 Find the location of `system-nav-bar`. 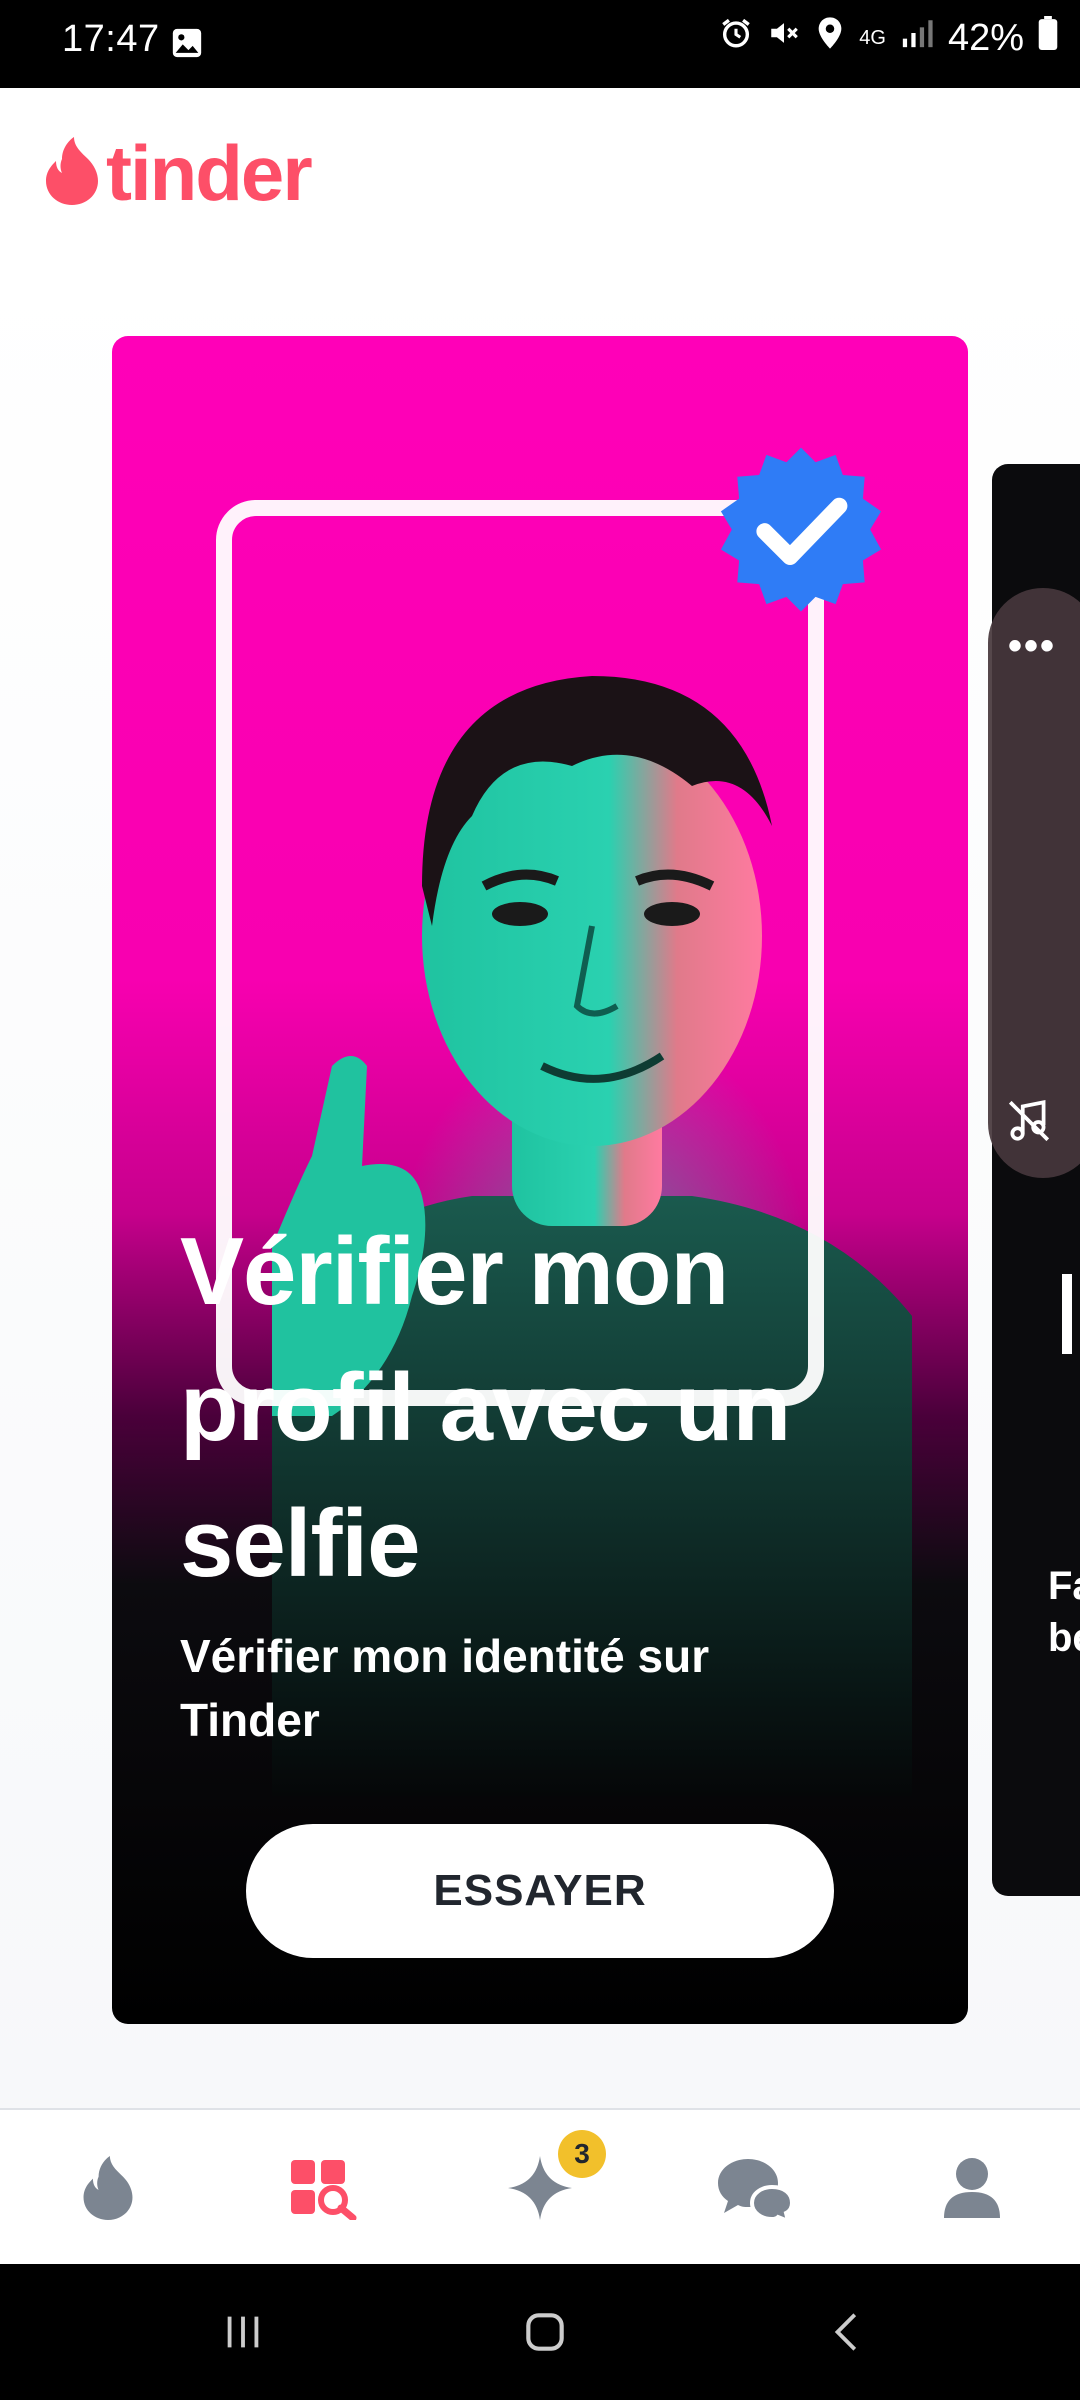

system-nav-bar is located at coordinates (540, 2332).